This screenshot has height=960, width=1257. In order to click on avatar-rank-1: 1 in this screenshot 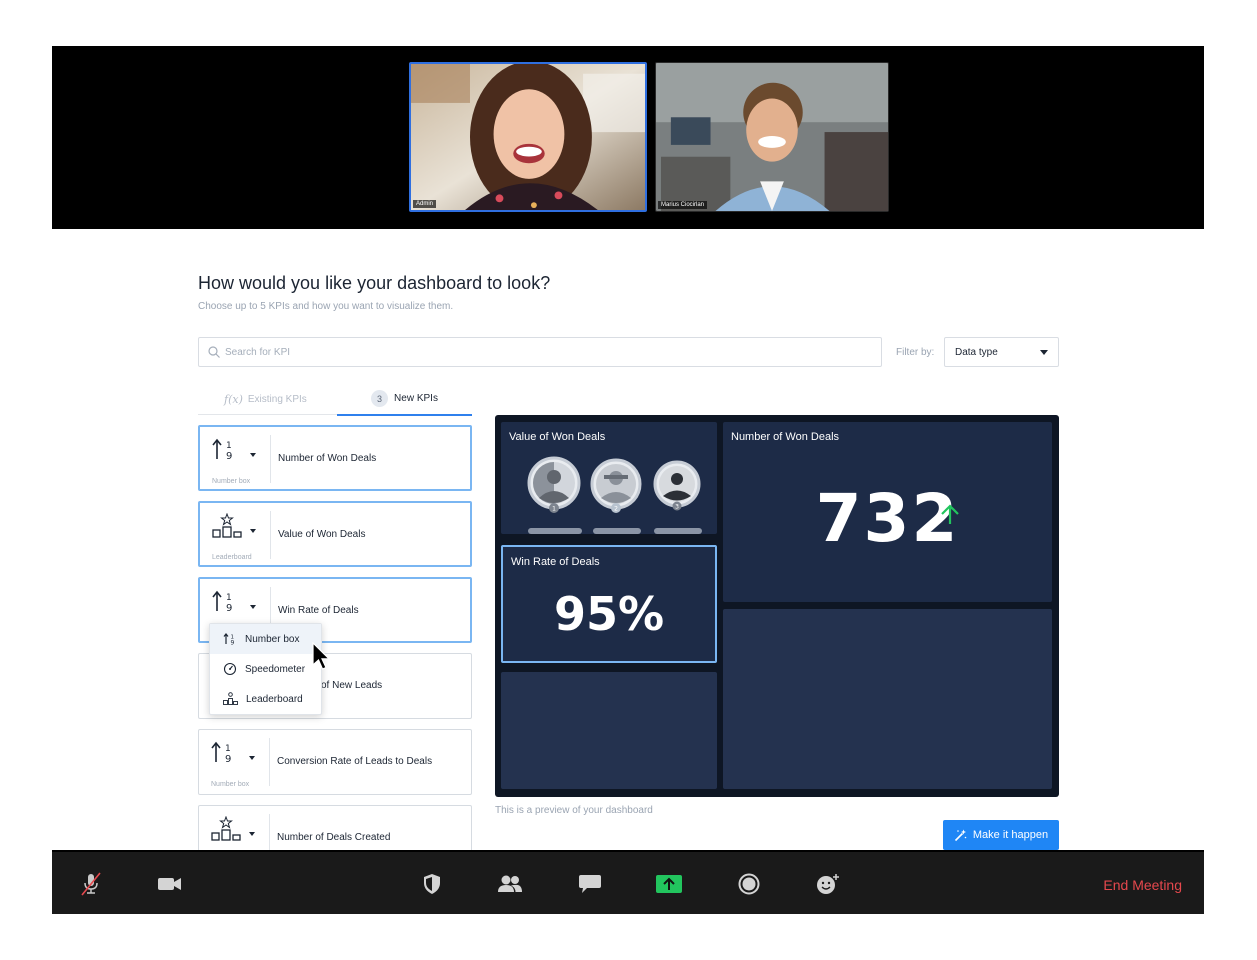, I will do `click(554, 484)`.